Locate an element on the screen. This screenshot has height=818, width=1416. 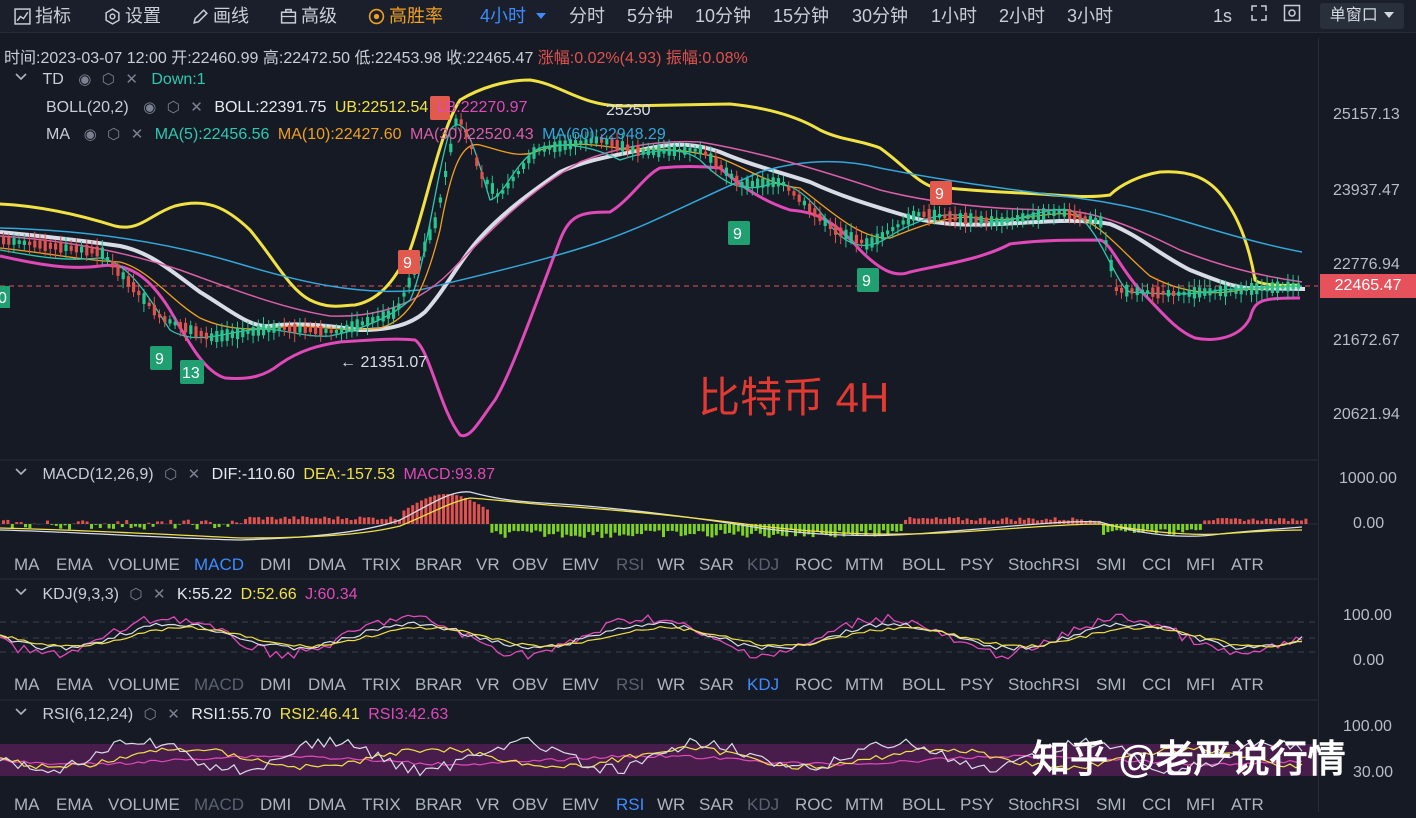
td-legend: TD ◉ ⬡ ✕ Down:1 is located at coordinates (110, 79).